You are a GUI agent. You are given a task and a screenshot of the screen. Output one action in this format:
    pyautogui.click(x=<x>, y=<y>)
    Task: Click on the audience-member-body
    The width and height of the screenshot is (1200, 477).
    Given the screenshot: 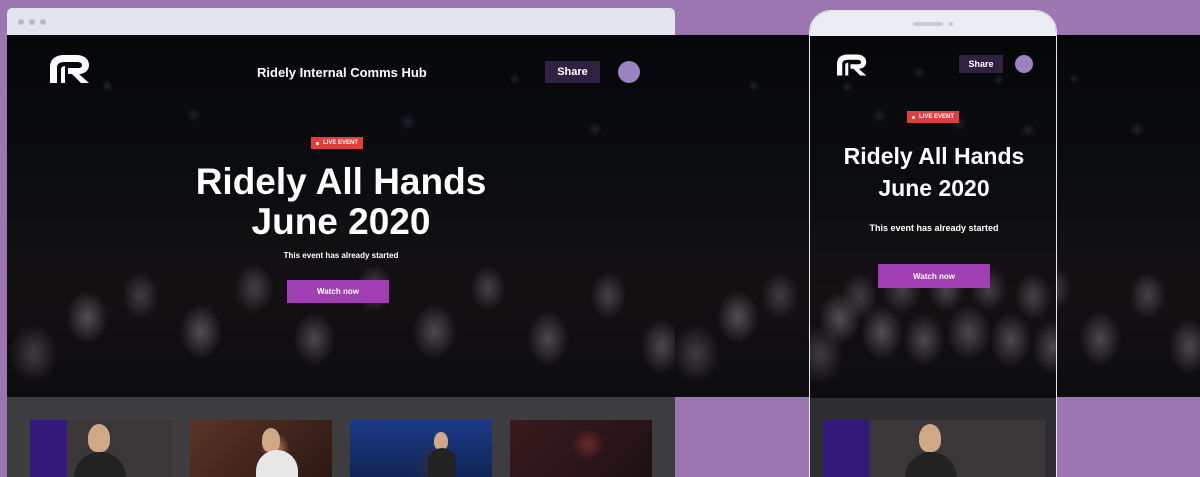 What is the action you would take?
    pyautogui.click(x=277, y=463)
    